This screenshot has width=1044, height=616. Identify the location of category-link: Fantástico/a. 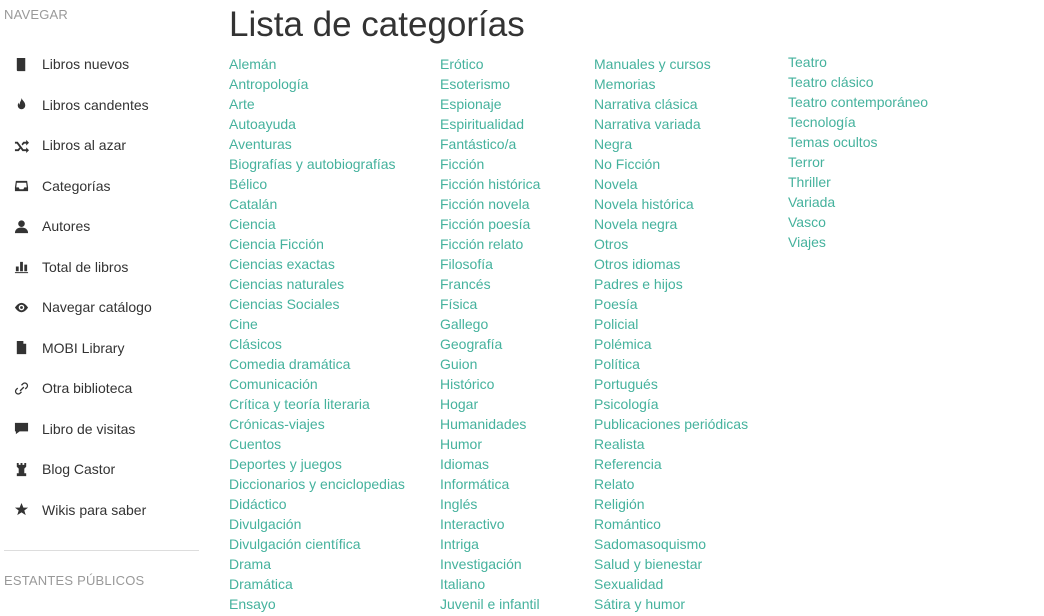
(490, 146).